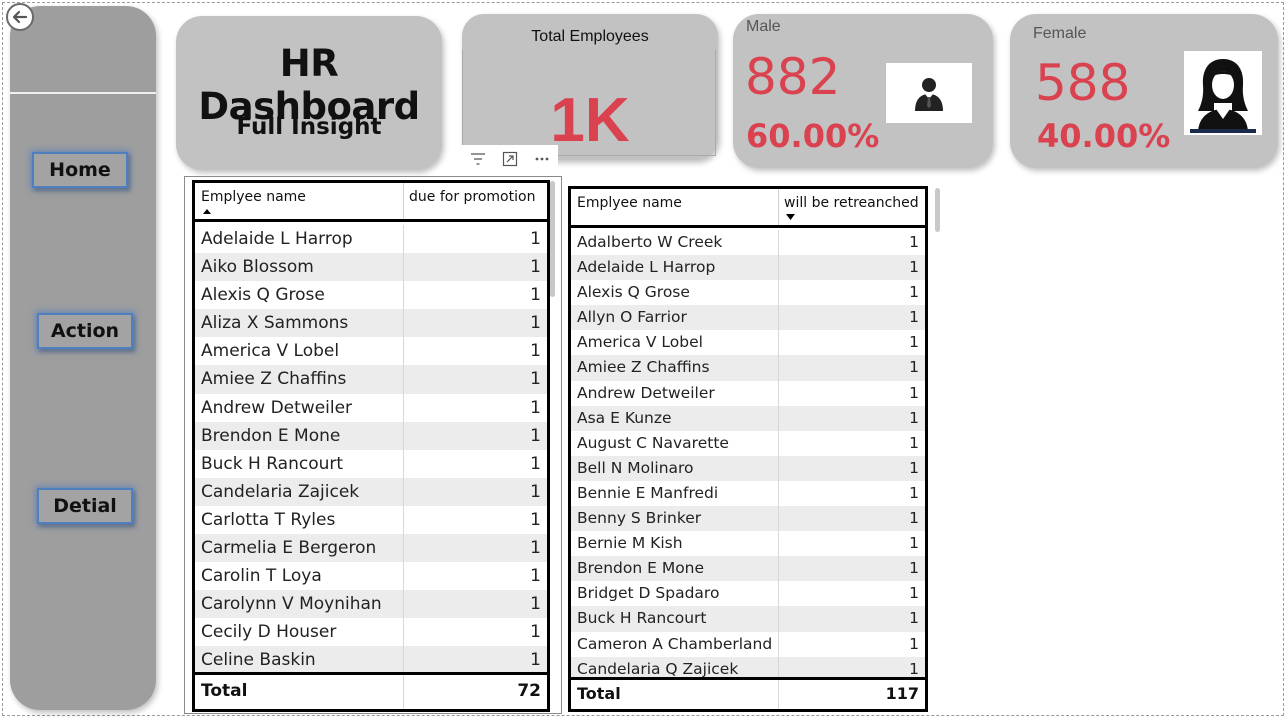 This screenshot has height=720, width=1288. I want to click on employee-name-cell: Cameron A Chamberland, so click(675, 643).